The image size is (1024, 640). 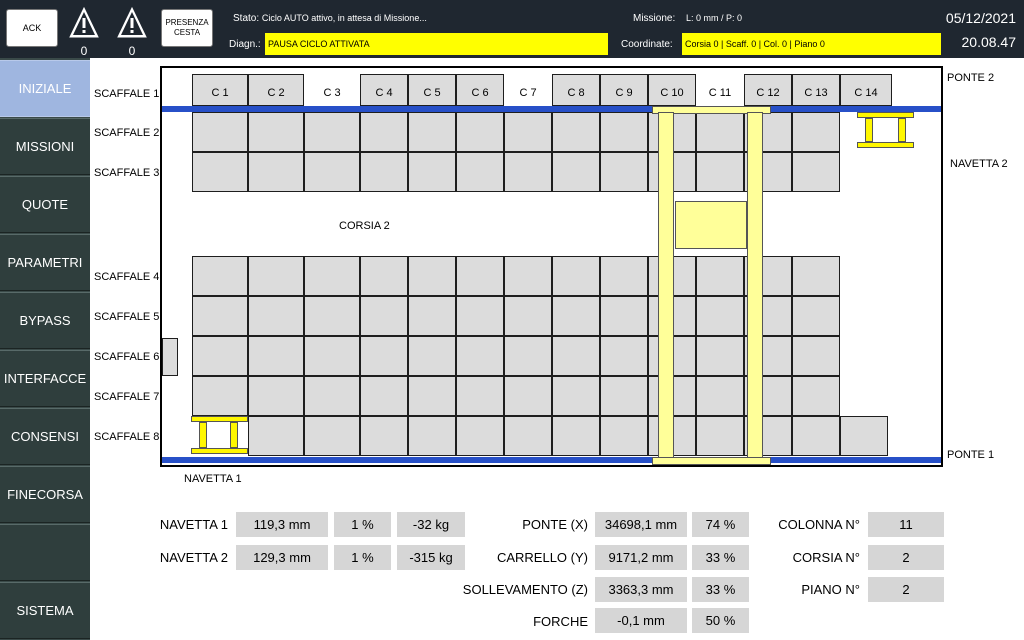 What do you see at coordinates (45, 204) in the screenshot?
I see `sidebar-item-quote: QUOTE` at bounding box center [45, 204].